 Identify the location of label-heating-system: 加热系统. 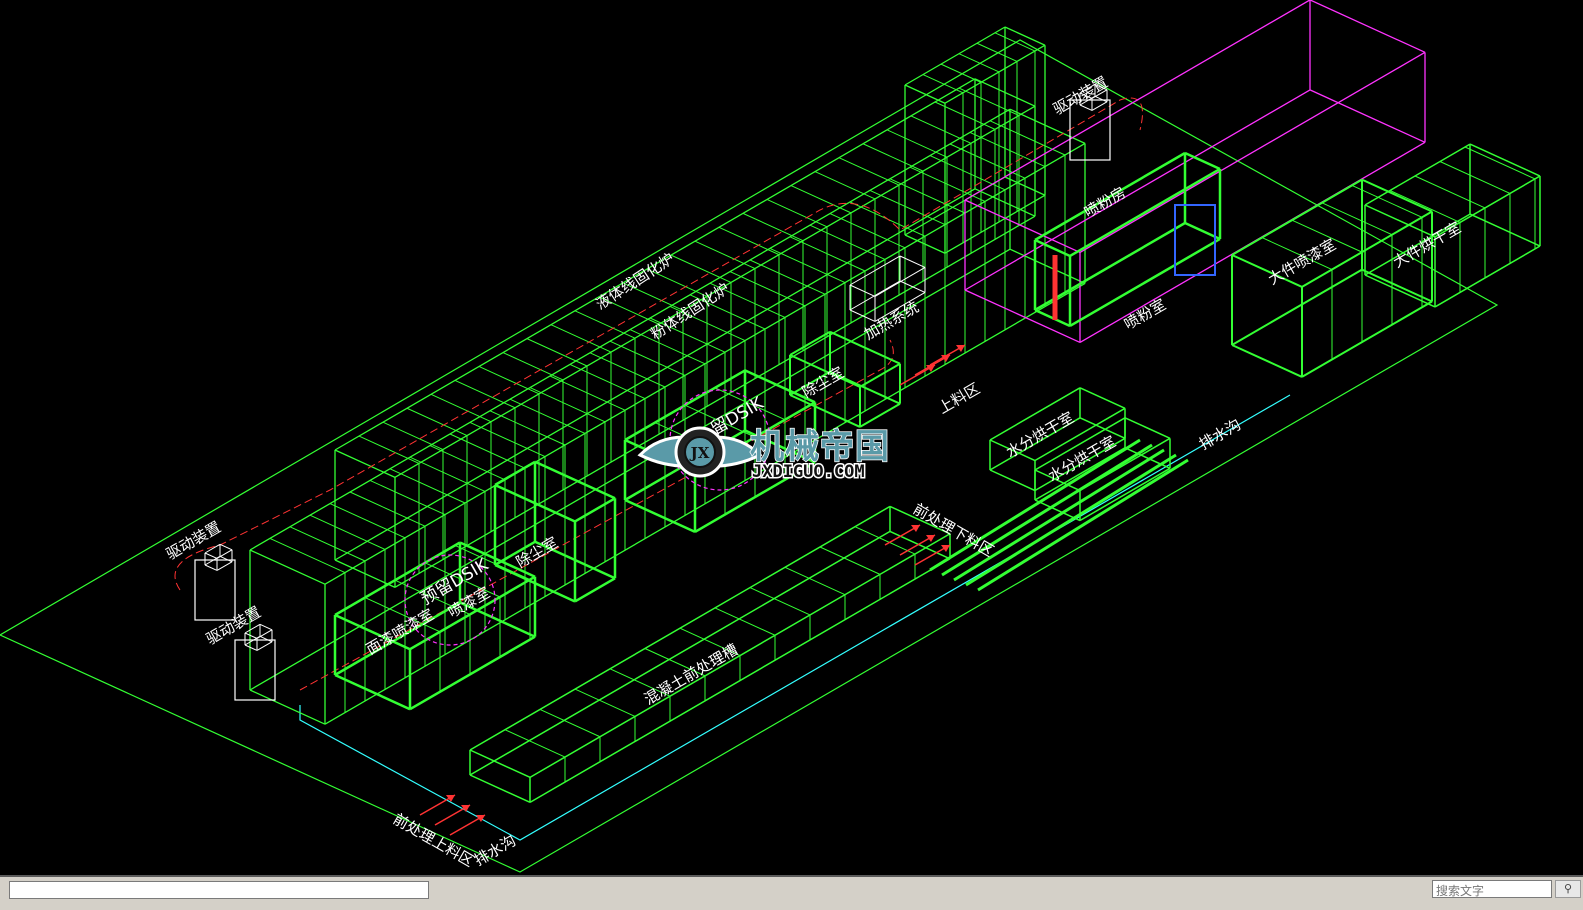
(891, 321).